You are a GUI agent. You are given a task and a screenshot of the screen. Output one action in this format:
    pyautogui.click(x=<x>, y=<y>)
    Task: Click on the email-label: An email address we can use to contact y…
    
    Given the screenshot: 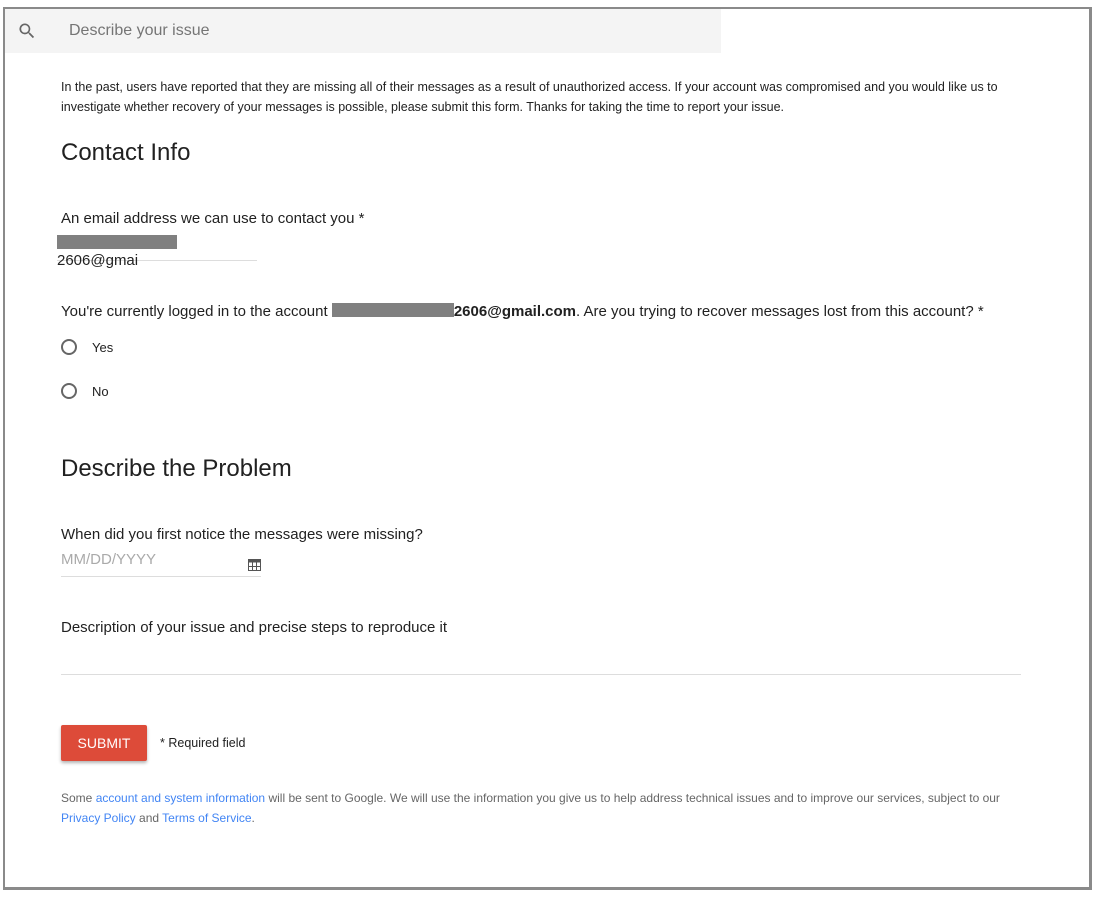 What is the action you would take?
    pyautogui.click(x=213, y=218)
    